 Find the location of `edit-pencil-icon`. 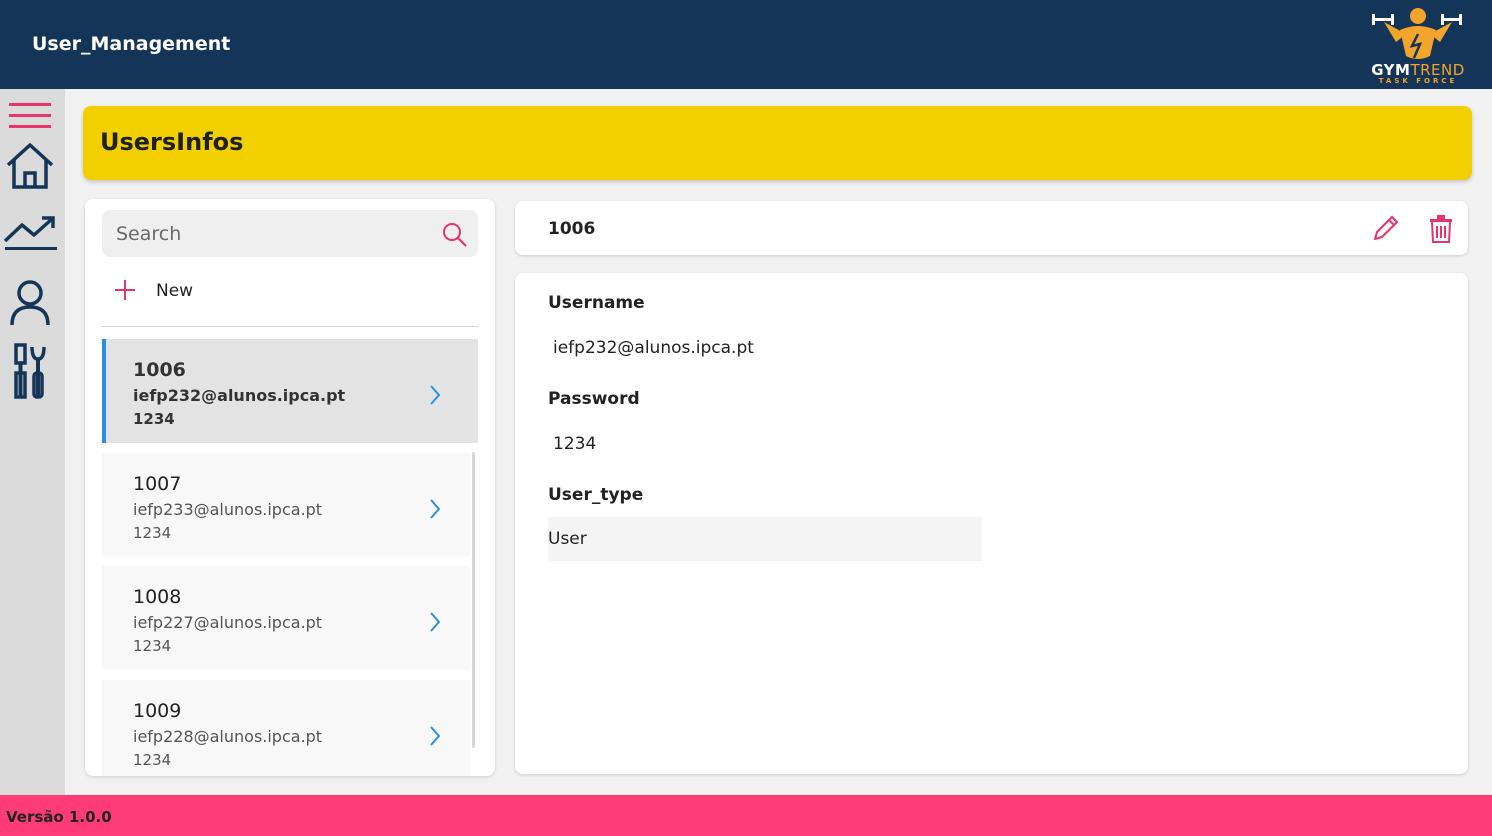

edit-pencil-icon is located at coordinates (1386, 228).